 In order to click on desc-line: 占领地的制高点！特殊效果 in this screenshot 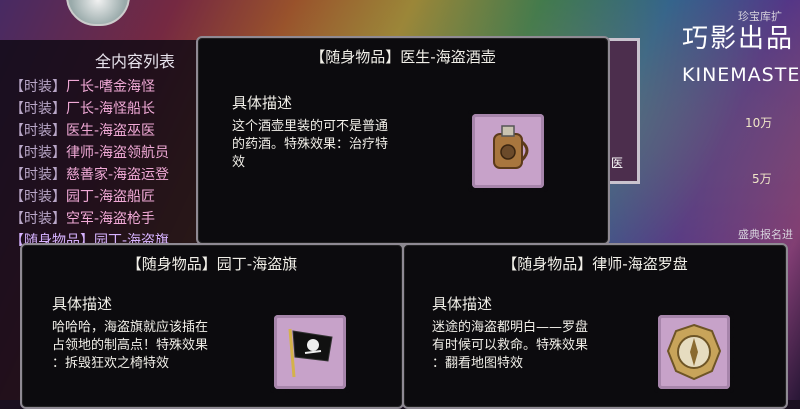, I will do `click(130, 345)`.